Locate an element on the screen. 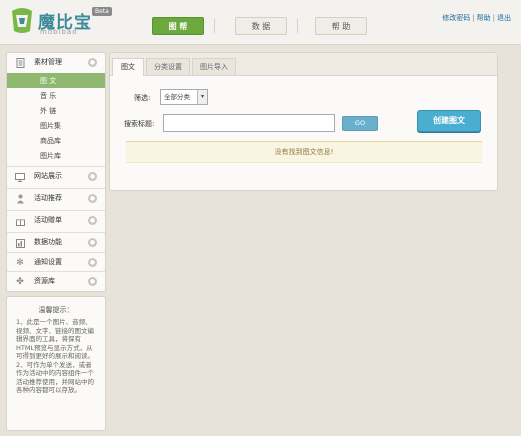  sub-item-music: 音 乐 is located at coordinates (56, 95).